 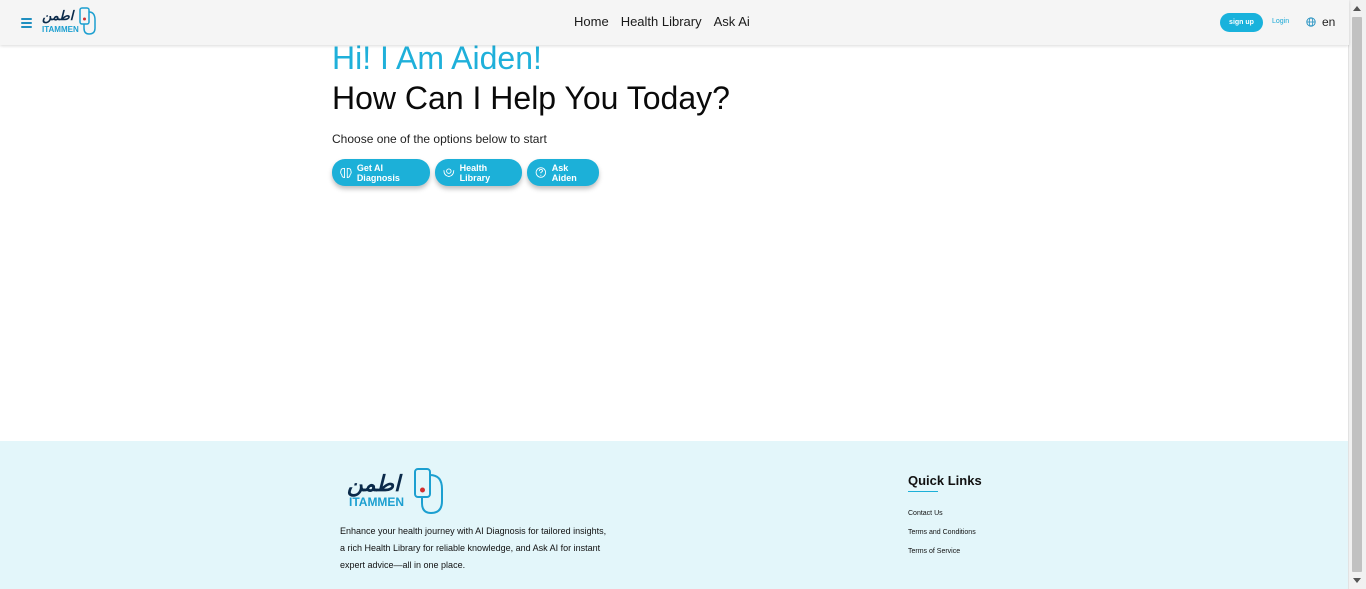 I want to click on language-selector: en, so click(x=1328, y=22).